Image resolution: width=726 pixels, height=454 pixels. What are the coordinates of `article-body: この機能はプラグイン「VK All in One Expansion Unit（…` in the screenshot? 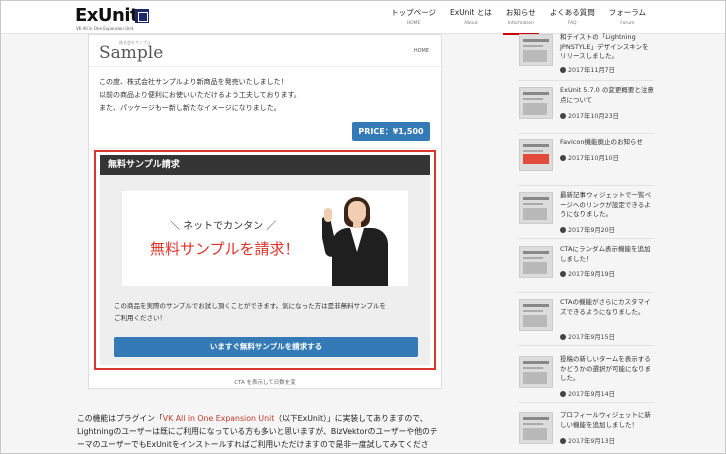 It's located at (262, 431).